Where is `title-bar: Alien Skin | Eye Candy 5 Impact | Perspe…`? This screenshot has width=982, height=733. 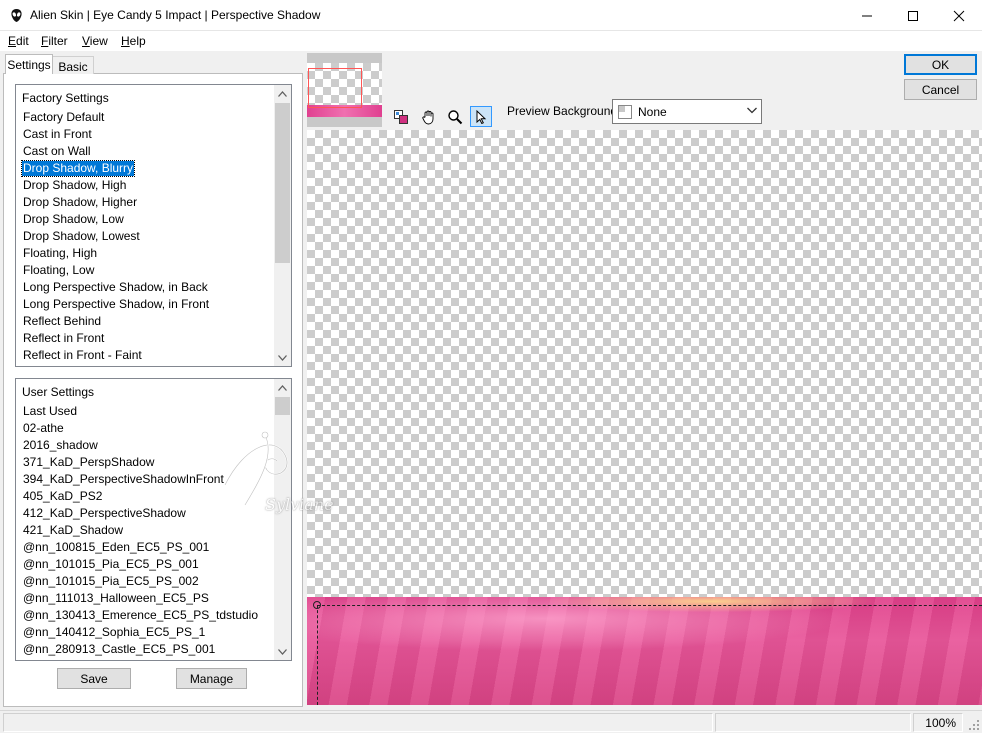
title-bar: Alien Skin | Eye Candy 5 Impact | Perspe… is located at coordinates (491, 15).